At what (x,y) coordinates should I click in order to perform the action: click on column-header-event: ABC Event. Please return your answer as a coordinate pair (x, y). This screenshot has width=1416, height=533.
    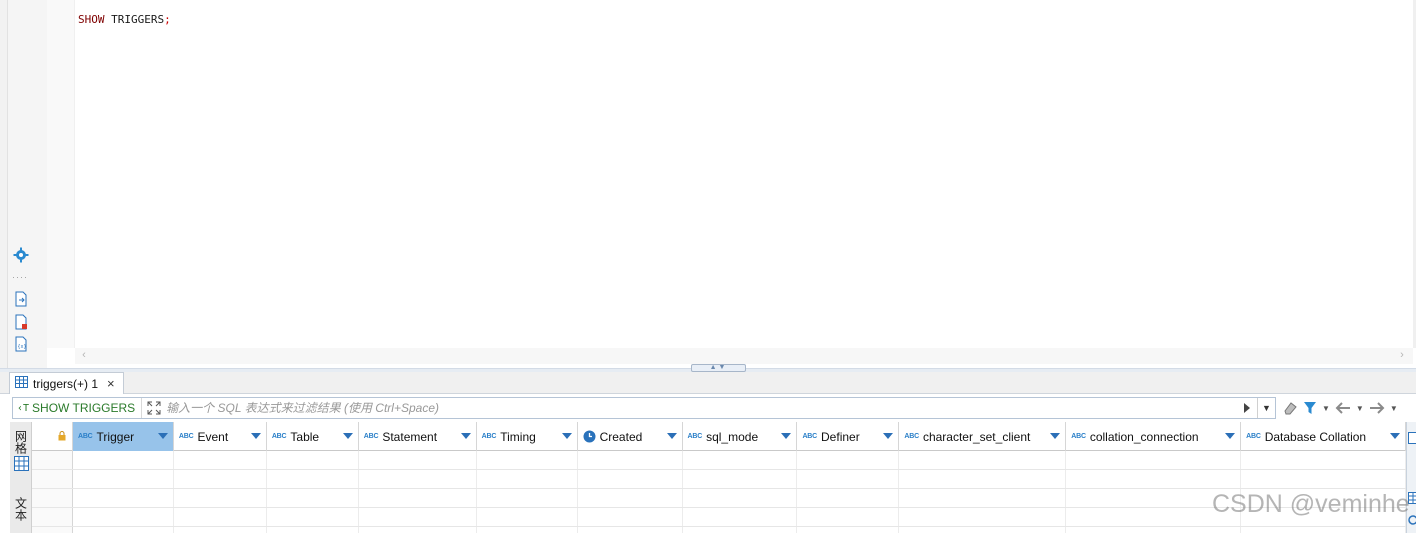
    Looking at the image, I should click on (220, 436).